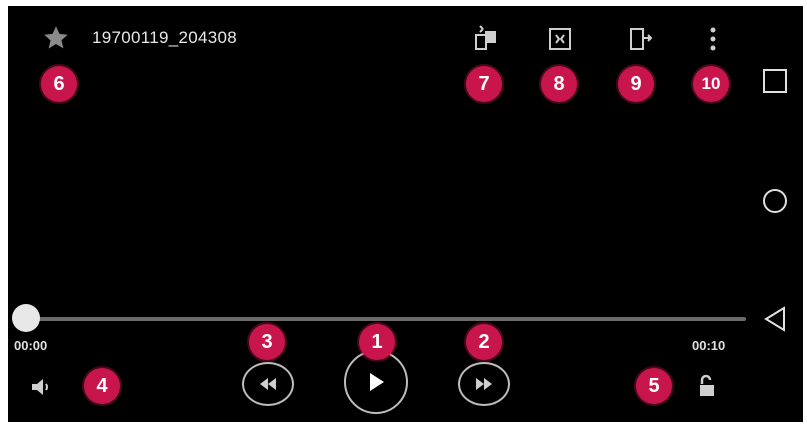 This screenshot has height=426, width=807. What do you see at coordinates (711, 84) in the screenshot?
I see `callout-badge-more: 10` at bounding box center [711, 84].